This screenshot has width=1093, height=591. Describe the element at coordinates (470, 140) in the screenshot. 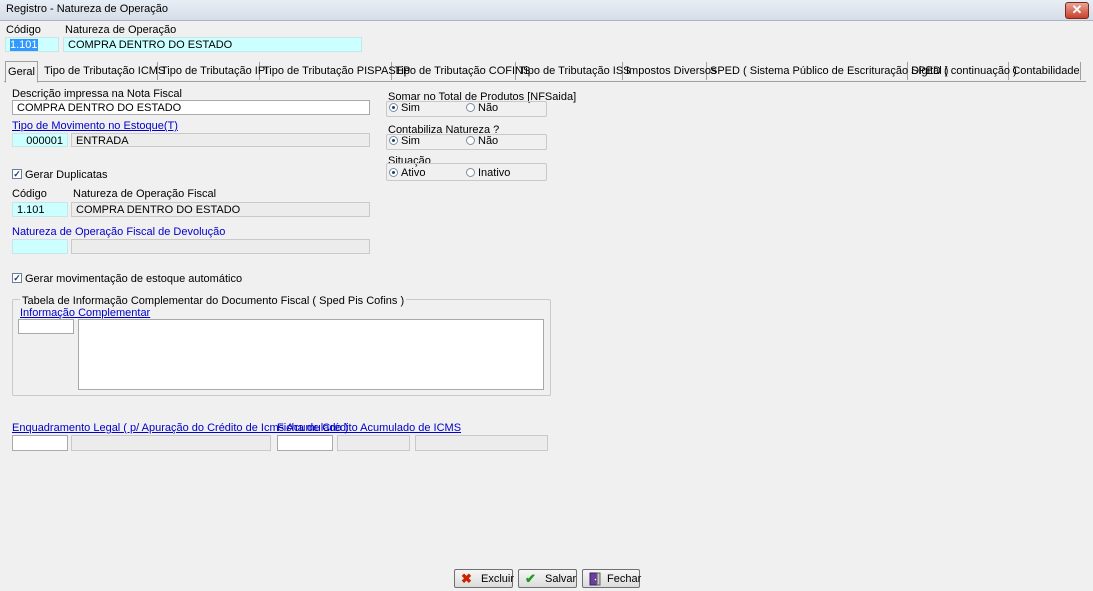

I see `contabiliza-nao-radio` at that location.